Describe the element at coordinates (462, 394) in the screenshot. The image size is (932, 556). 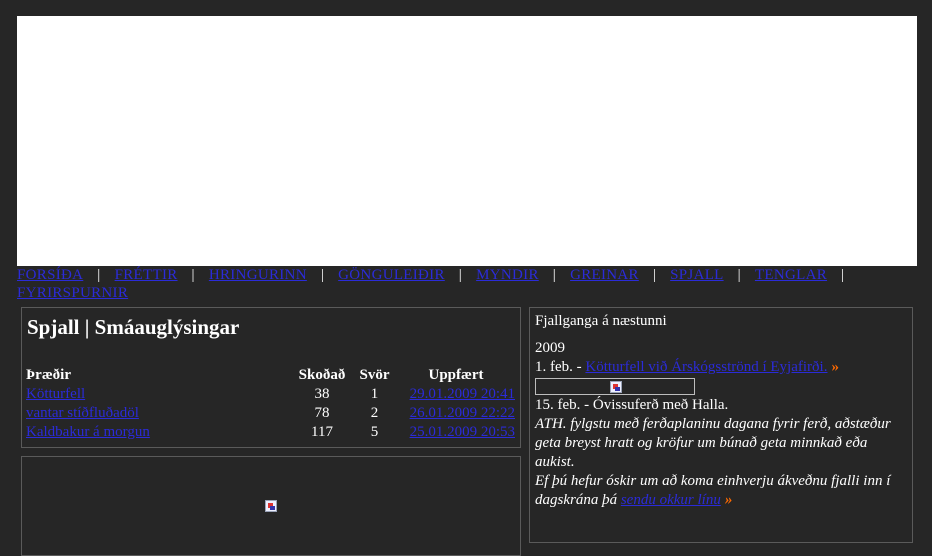
I see `updated-link: 29.01.2009 20:41` at that location.